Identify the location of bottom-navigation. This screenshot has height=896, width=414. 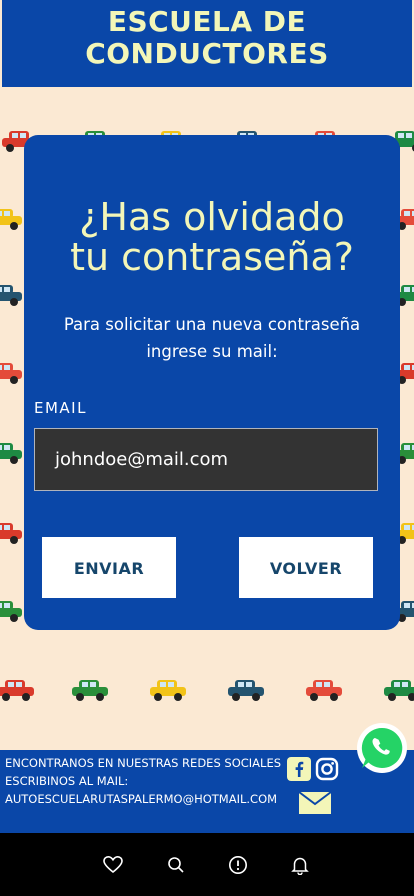
(207, 864).